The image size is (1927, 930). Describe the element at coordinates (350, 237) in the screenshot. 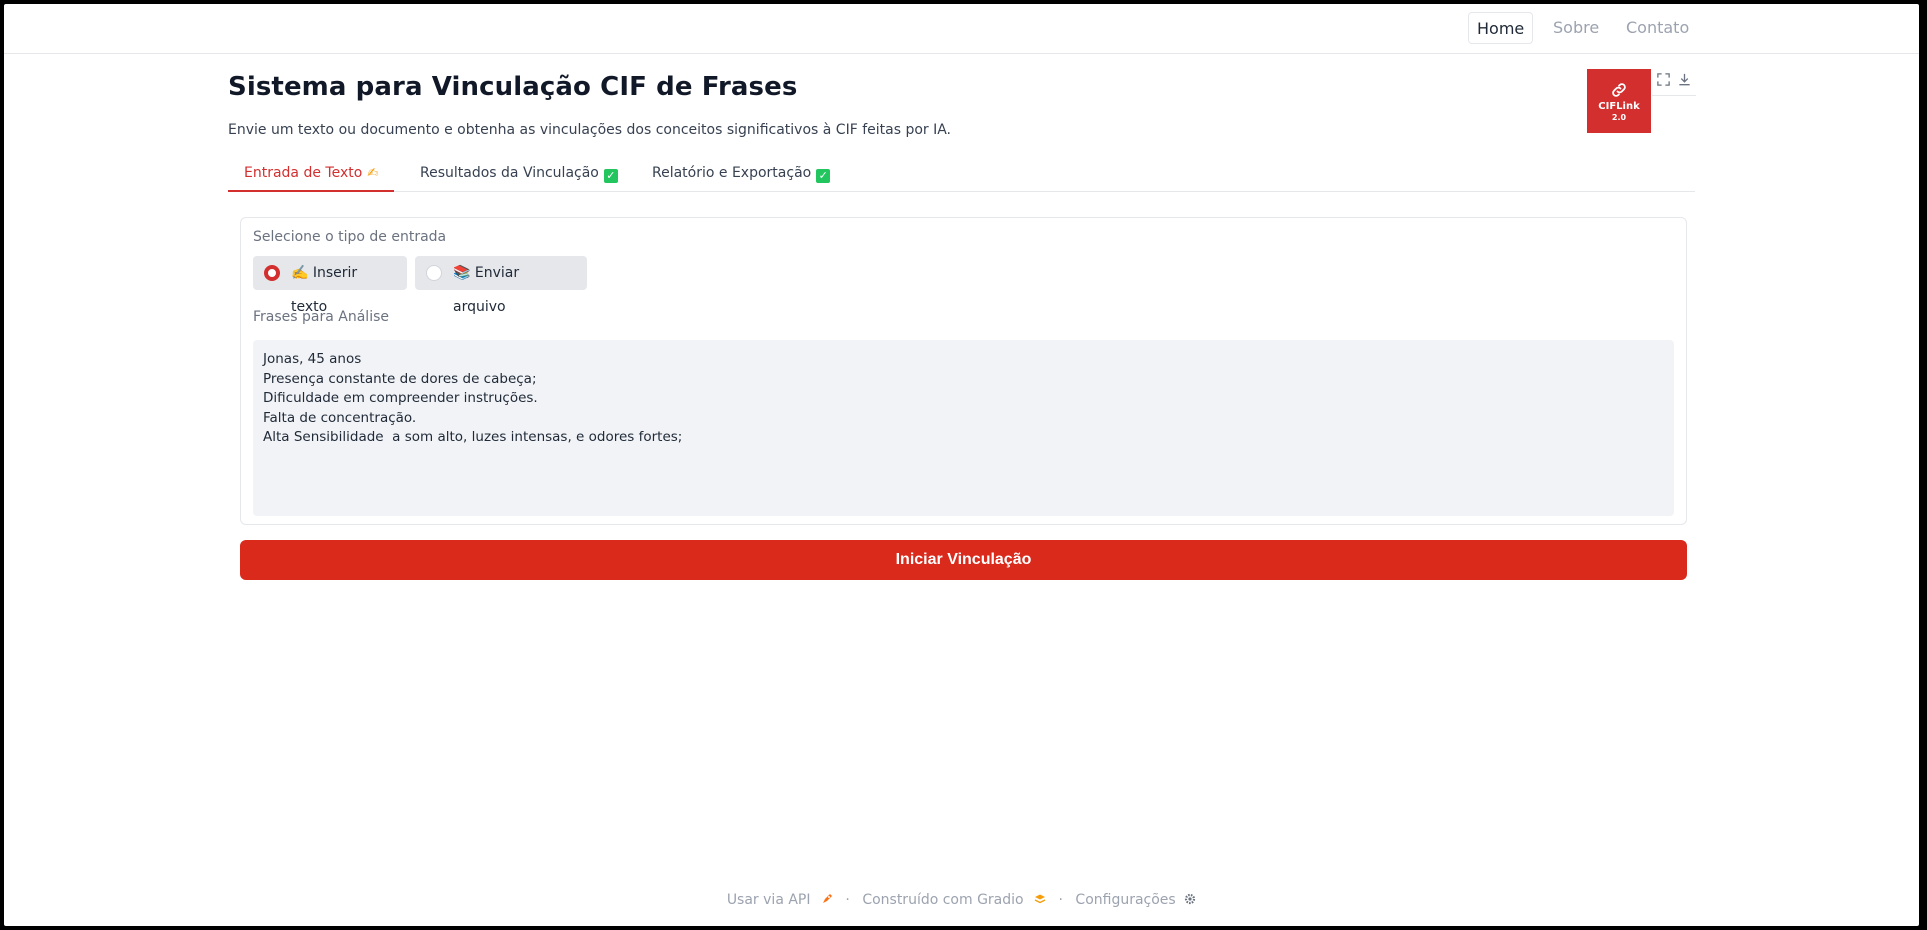

I see `input-type-label: Selecione o tipo de entrada` at that location.